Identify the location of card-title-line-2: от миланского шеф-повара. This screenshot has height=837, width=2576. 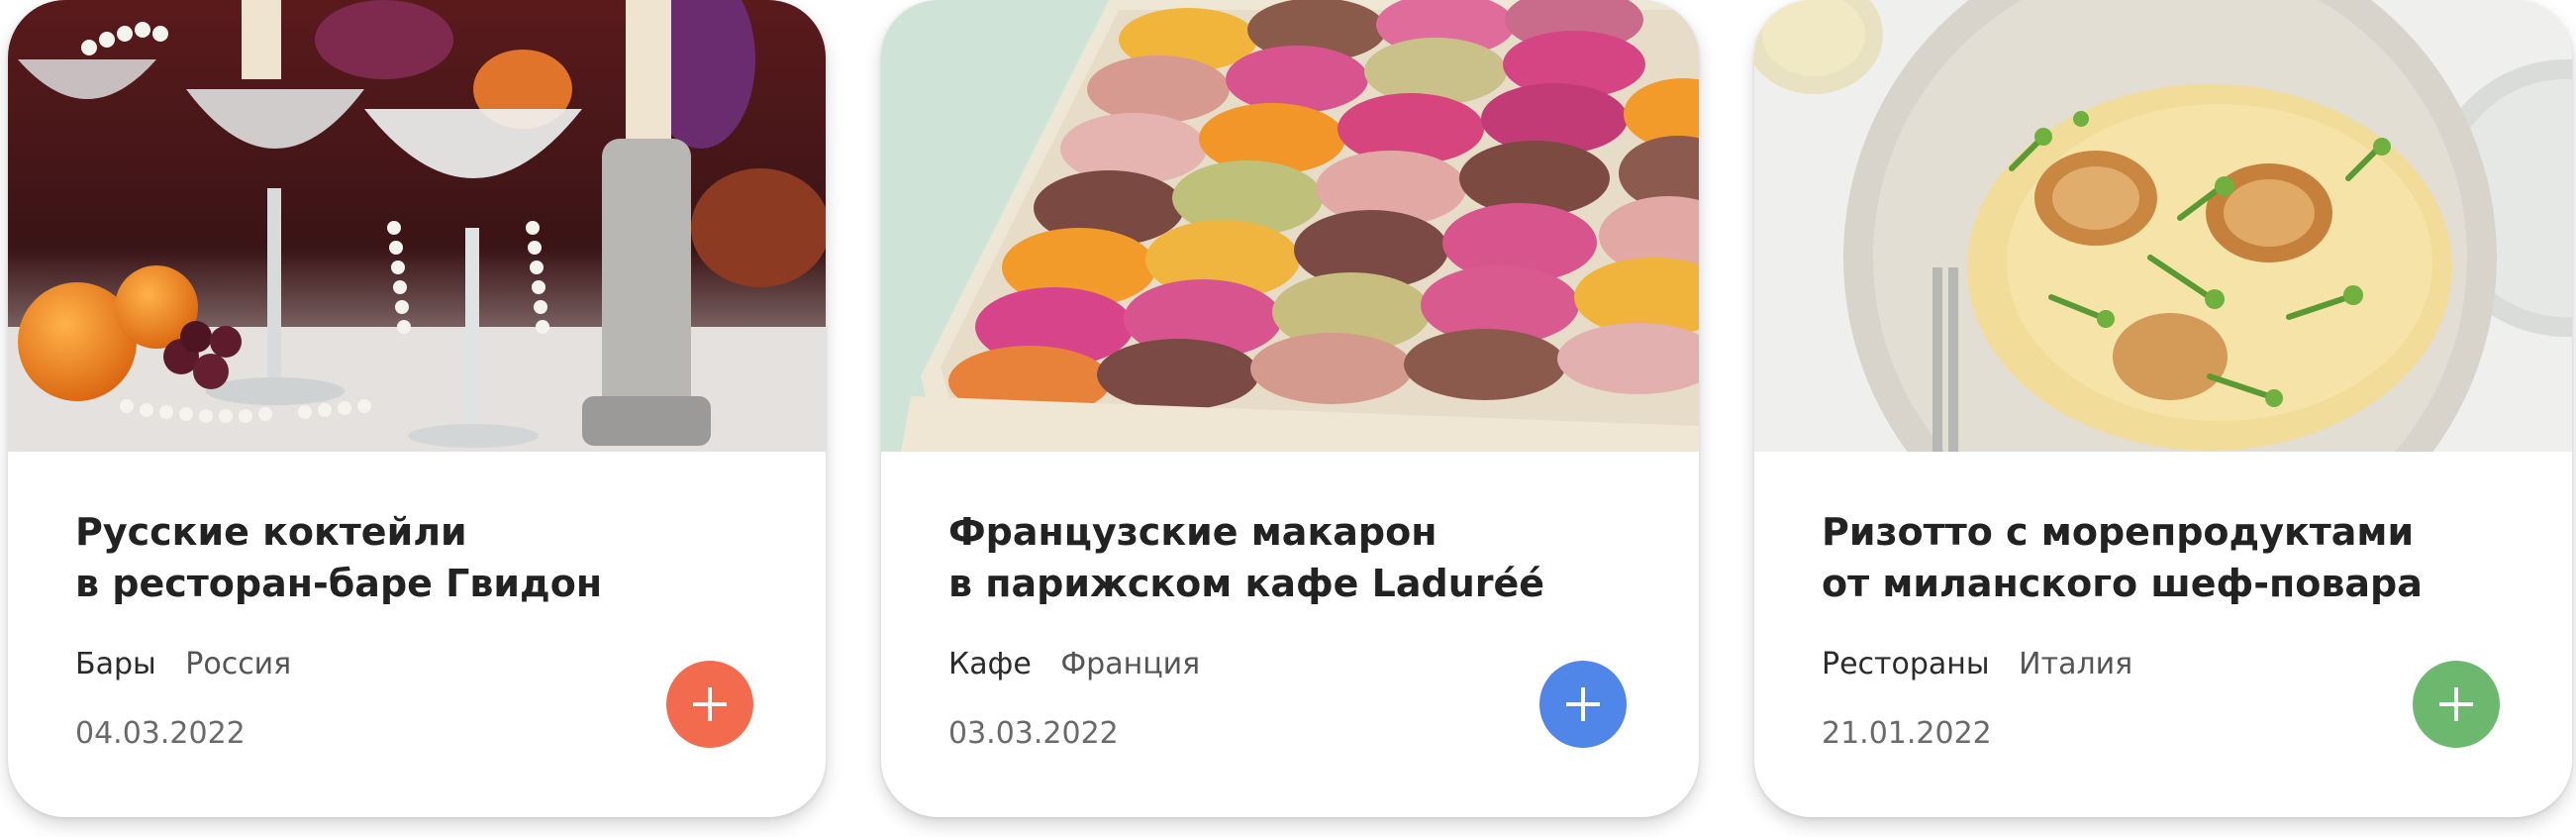
(2123, 583).